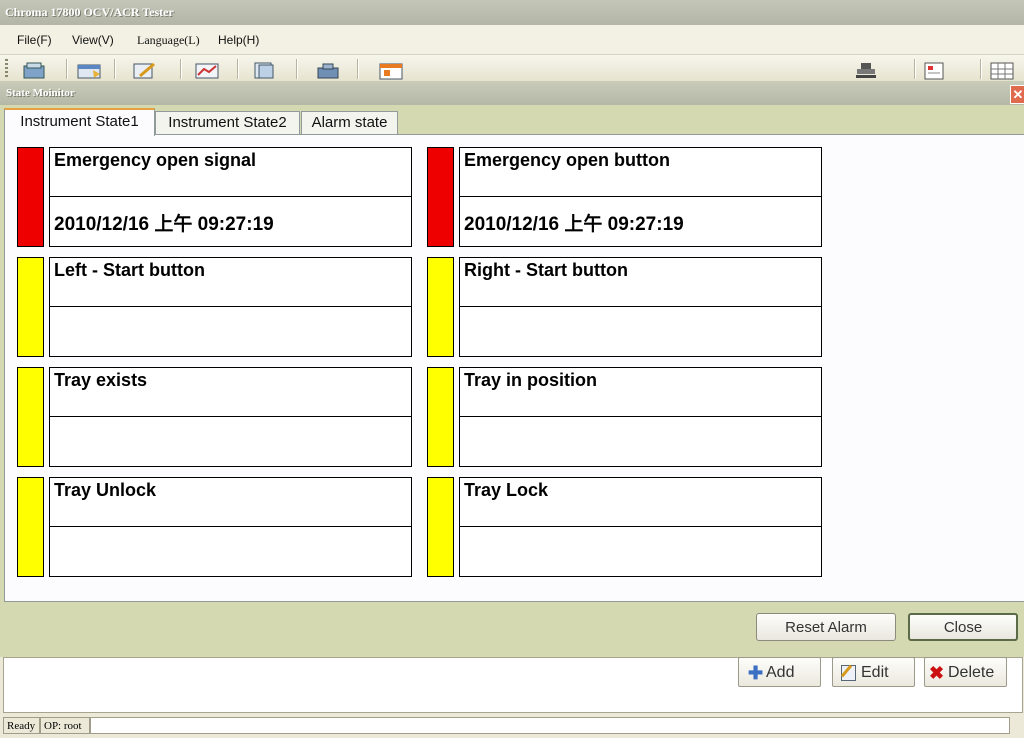 The height and width of the screenshot is (738, 1024). I want to click on state-name: Tray Lock, so click(640, 502).